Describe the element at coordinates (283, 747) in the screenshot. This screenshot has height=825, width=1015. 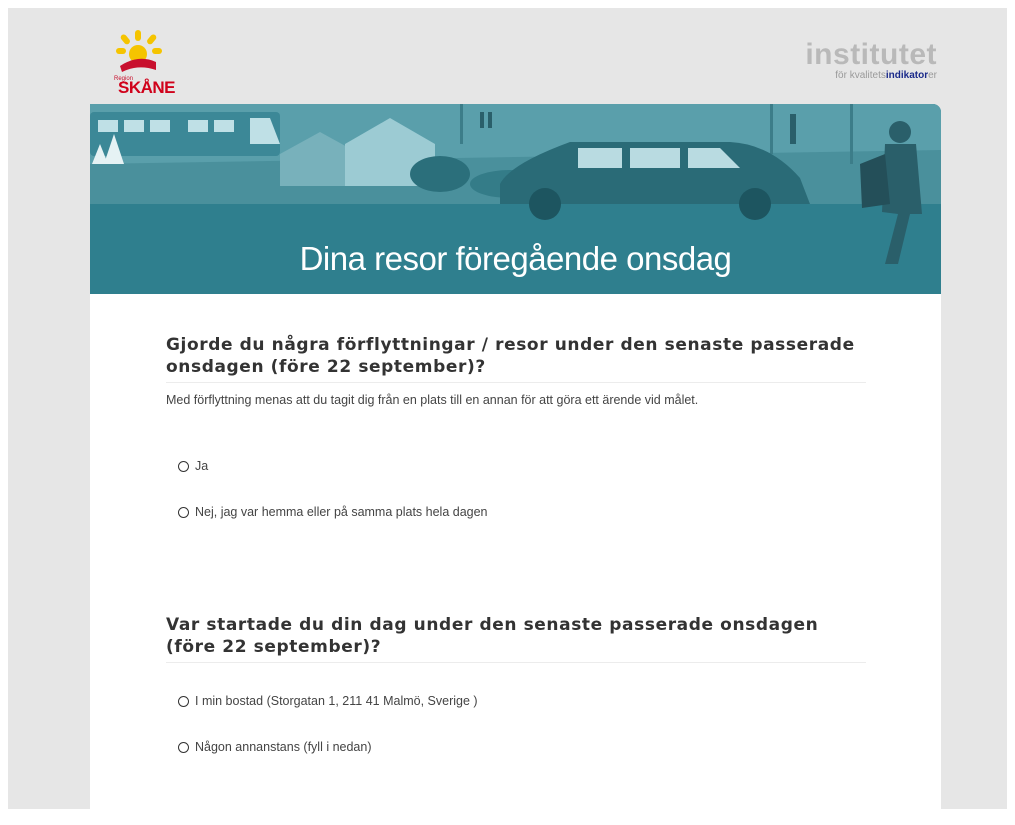
I see `option-elsewhere-label: Någon annanstans (fyll i nedan)` at that location.